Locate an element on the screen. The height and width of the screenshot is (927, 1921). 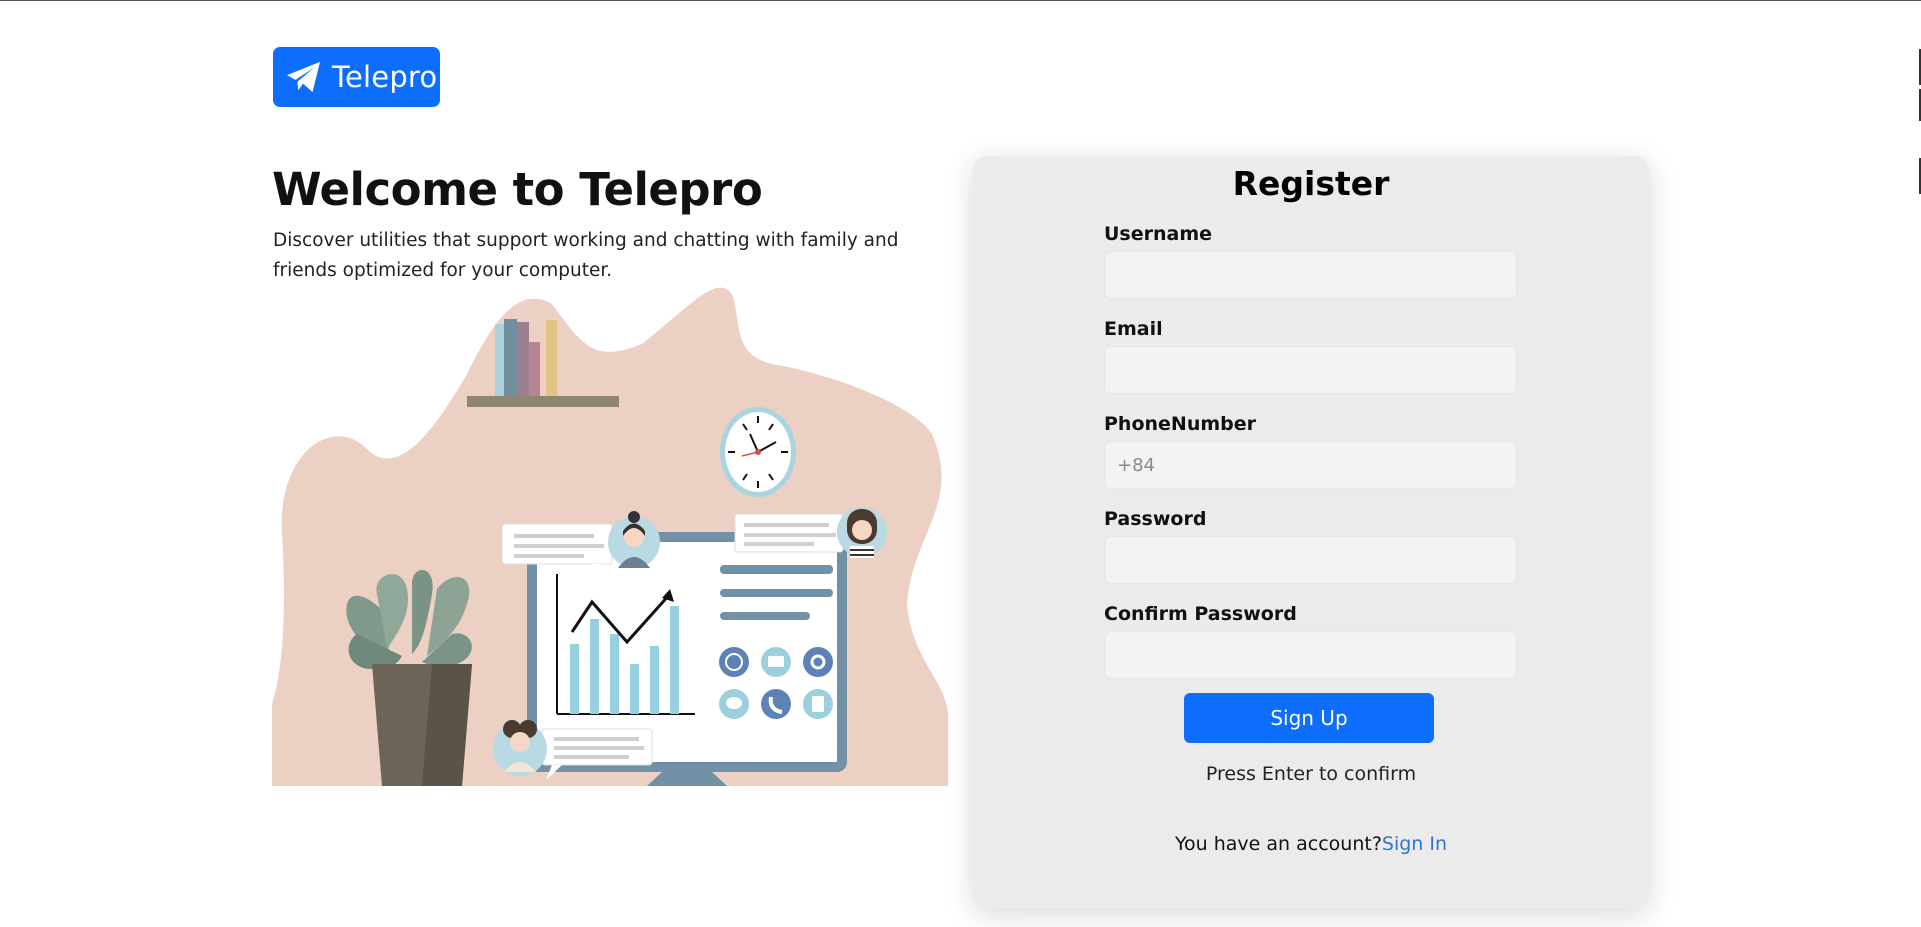
password-label: Password is located at coordinates (1155, 519).